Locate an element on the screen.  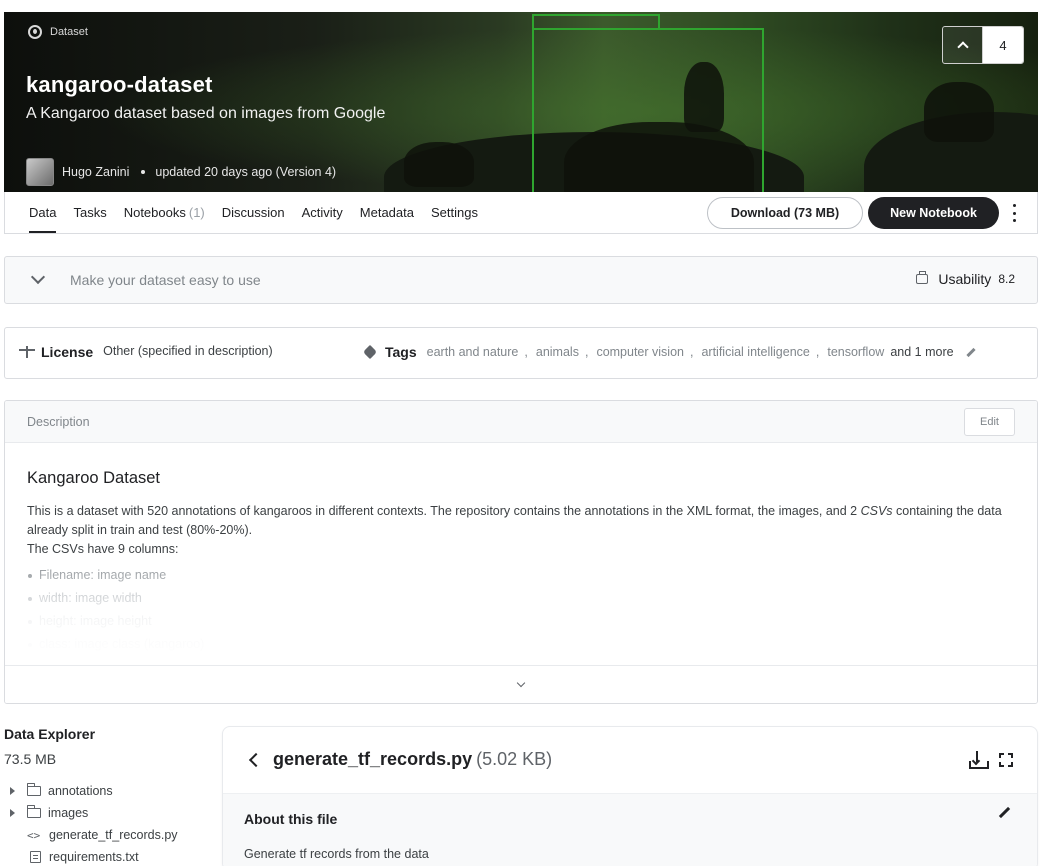
column-name: width is located at coordinates (54, 598).